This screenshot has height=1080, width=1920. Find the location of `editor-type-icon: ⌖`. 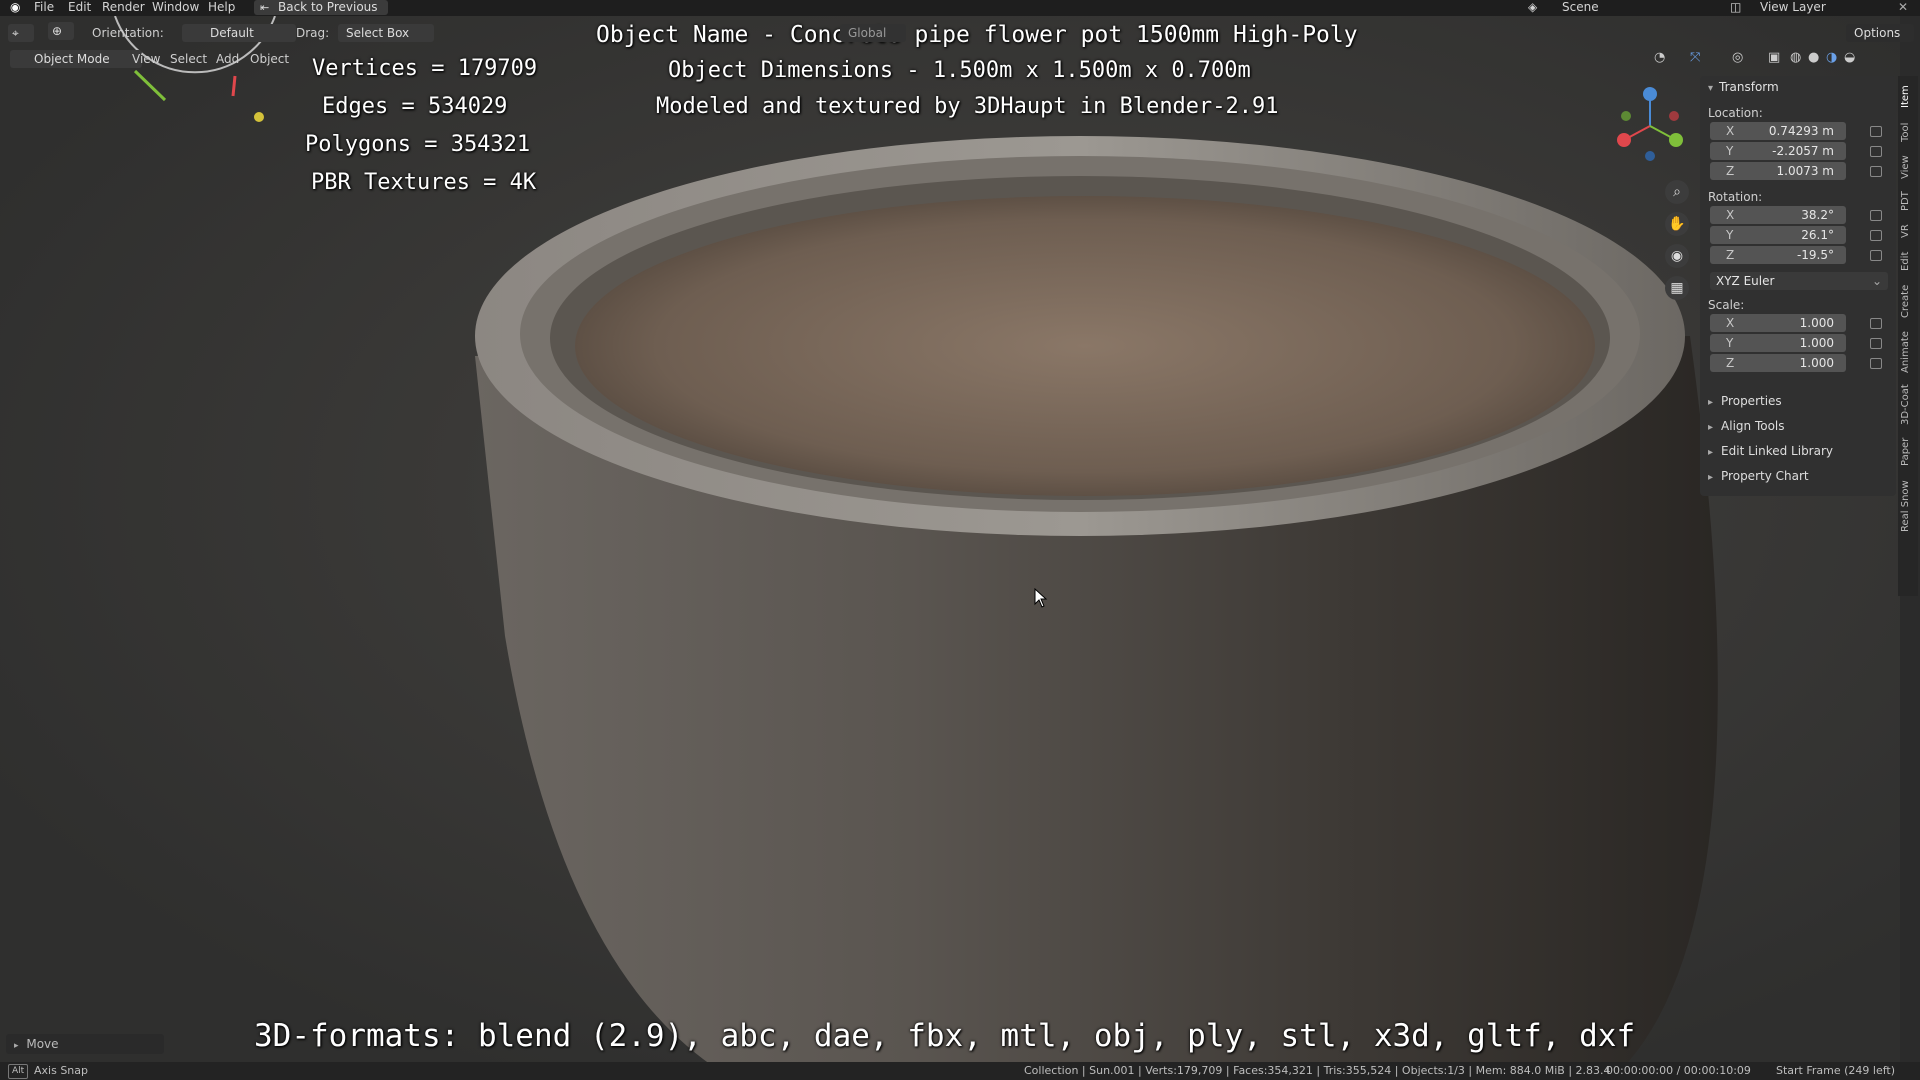

editor-type-icon: ⌖ is located at coordinates (21, 33).